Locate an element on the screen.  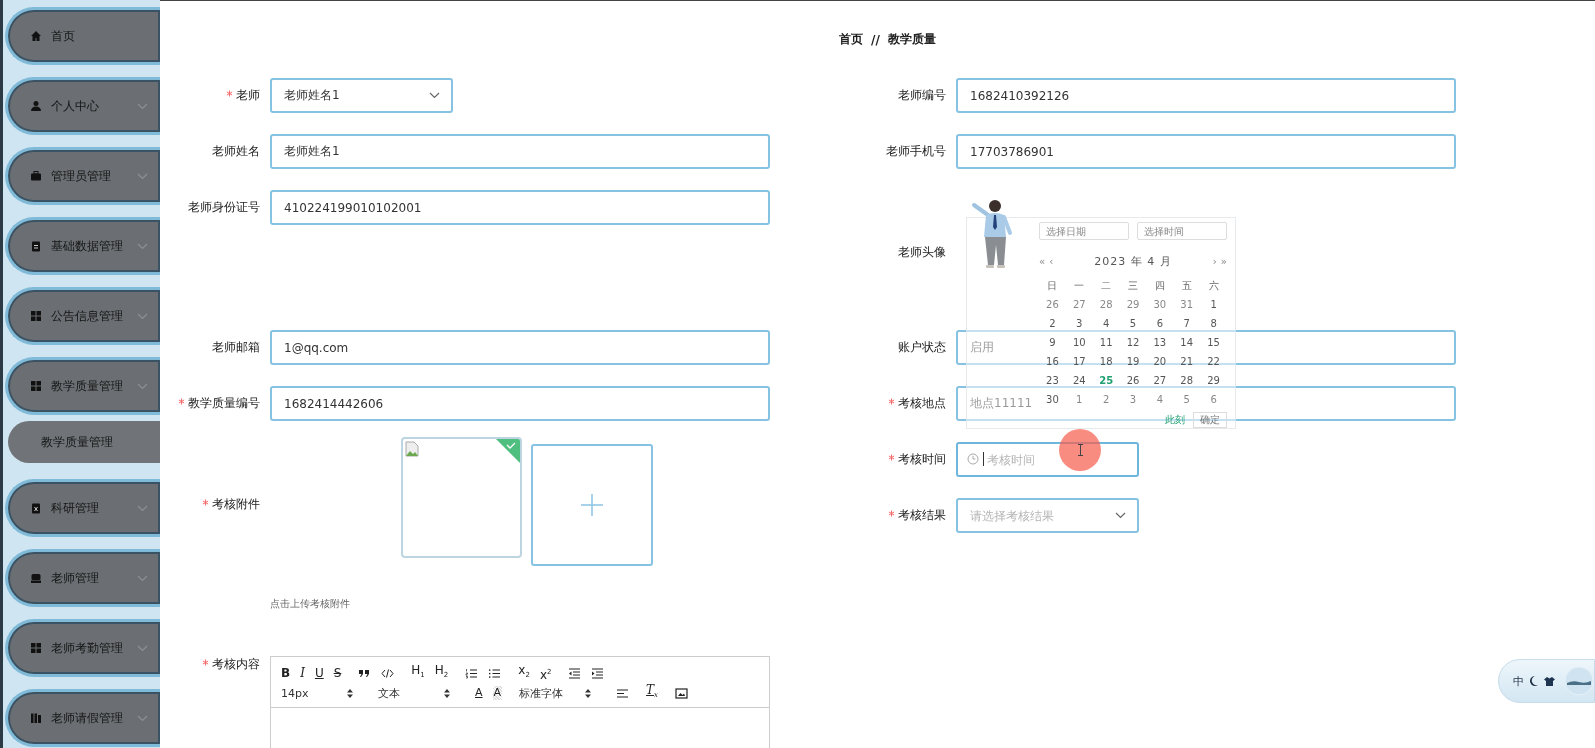
code-icon is located at coordinates (388, 673).